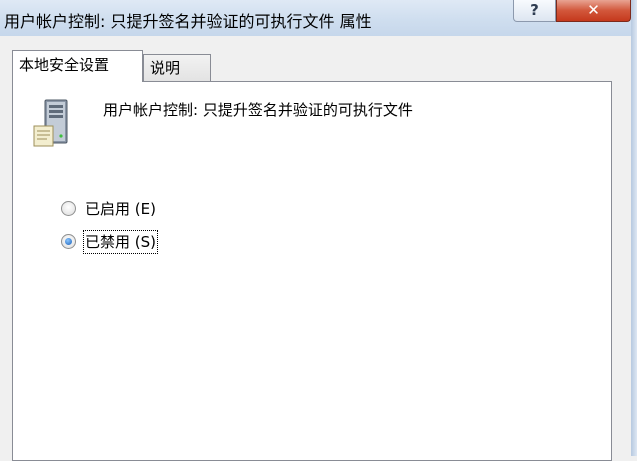 The width and height of the screenshot is (637, 461). I want to click on title-bar: 用户帐户控制: 只提升签名并验证的可执行文件 属性 ? ✕, so click(318, 18).